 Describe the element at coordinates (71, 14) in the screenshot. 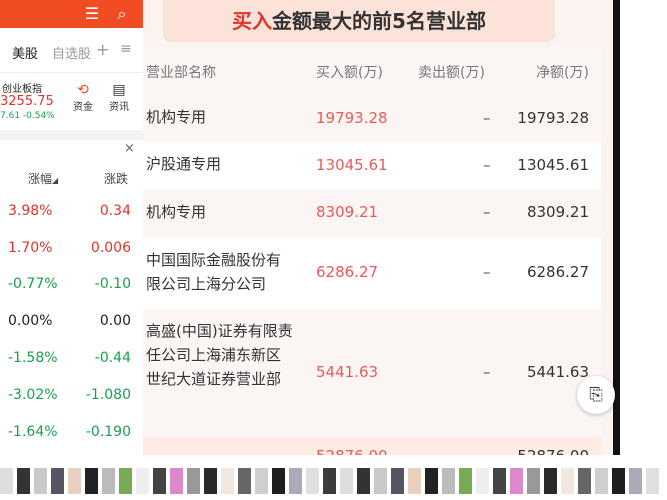

I see `left-header: ☰ ⌕` at that location.